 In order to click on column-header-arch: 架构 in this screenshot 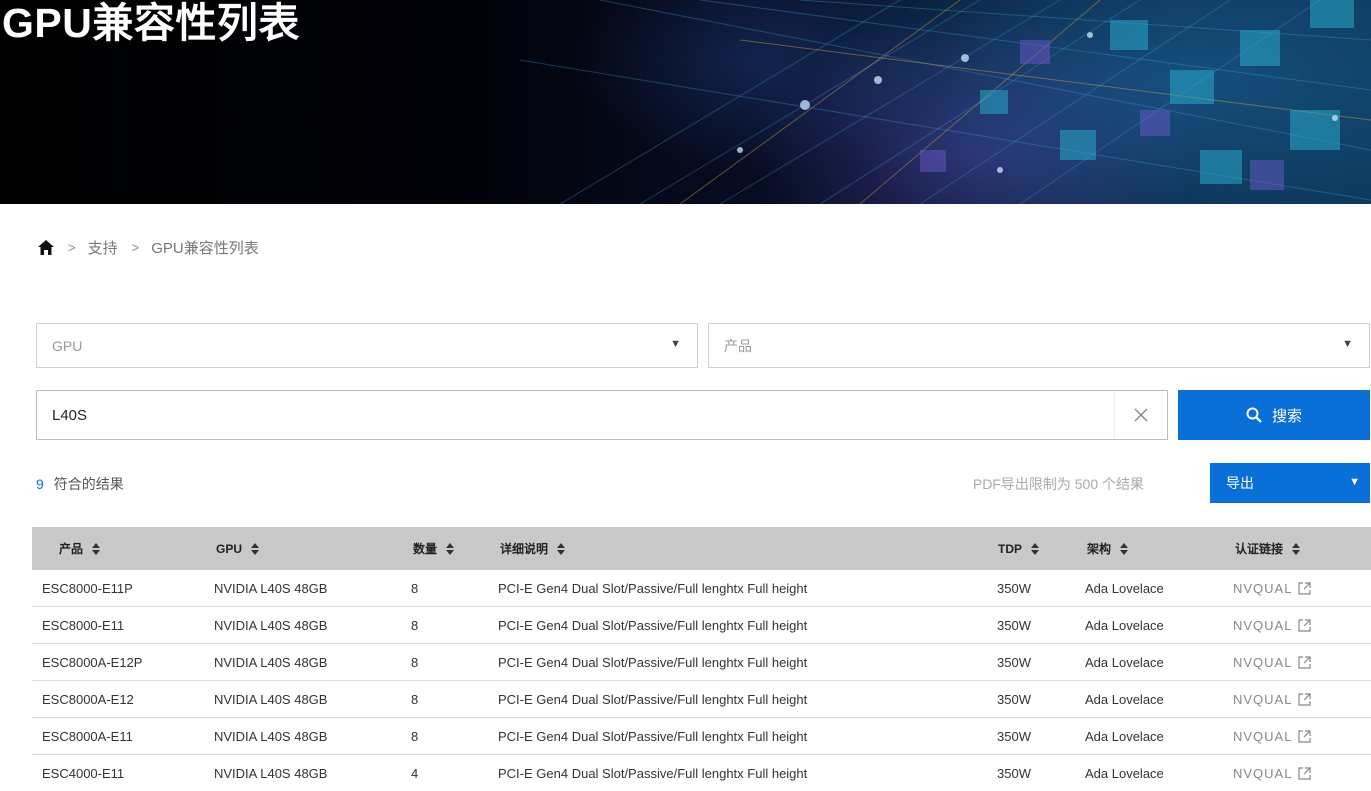, I will do `click(1108, 548)`.